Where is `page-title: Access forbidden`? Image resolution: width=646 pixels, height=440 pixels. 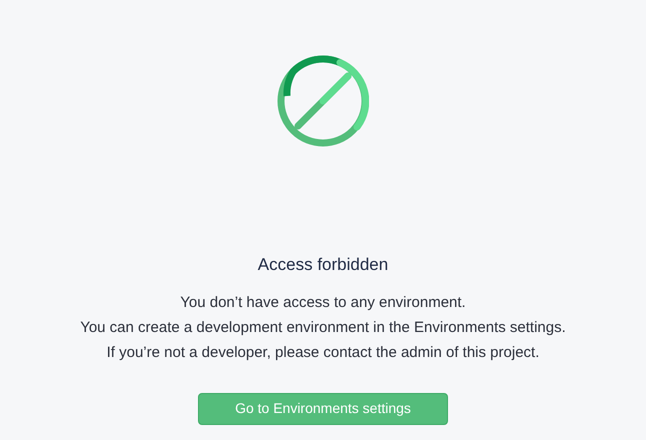 page-title: Access forbidden is located at coordinates (323, 265).